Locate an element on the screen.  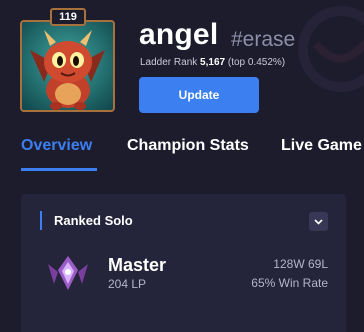
chevron-down-icon is located at coordinates (318, 221).